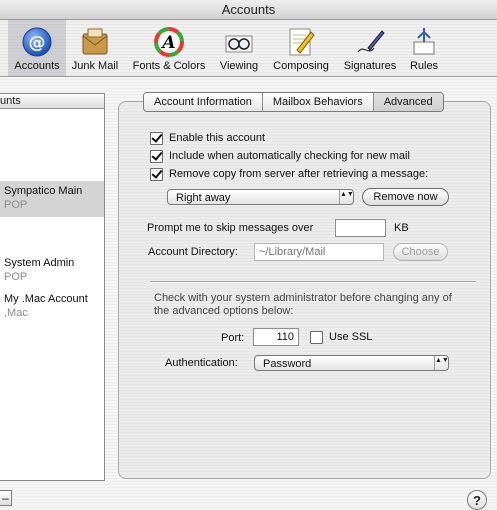  Describe the element at coordinates (39, 263) in the screenshot. I see `account-name: System Admin` at that location.